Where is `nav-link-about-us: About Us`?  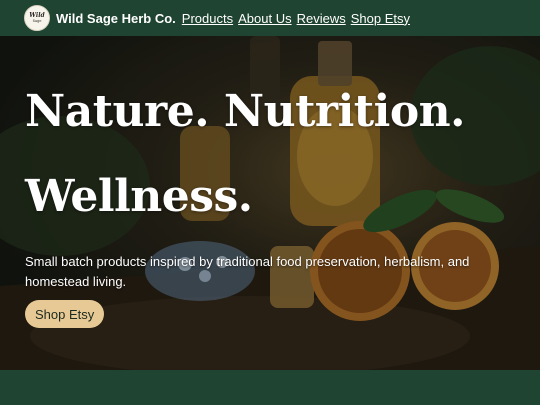
nav-link-about-us: About Us is located at coordinates (264, 18).